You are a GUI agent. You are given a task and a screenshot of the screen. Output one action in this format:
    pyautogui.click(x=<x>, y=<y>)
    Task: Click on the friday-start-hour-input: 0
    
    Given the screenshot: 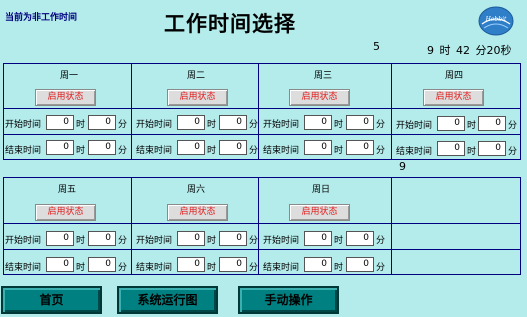 What is the action you would take?
    pyautogui.click(x=60, y=238)
    